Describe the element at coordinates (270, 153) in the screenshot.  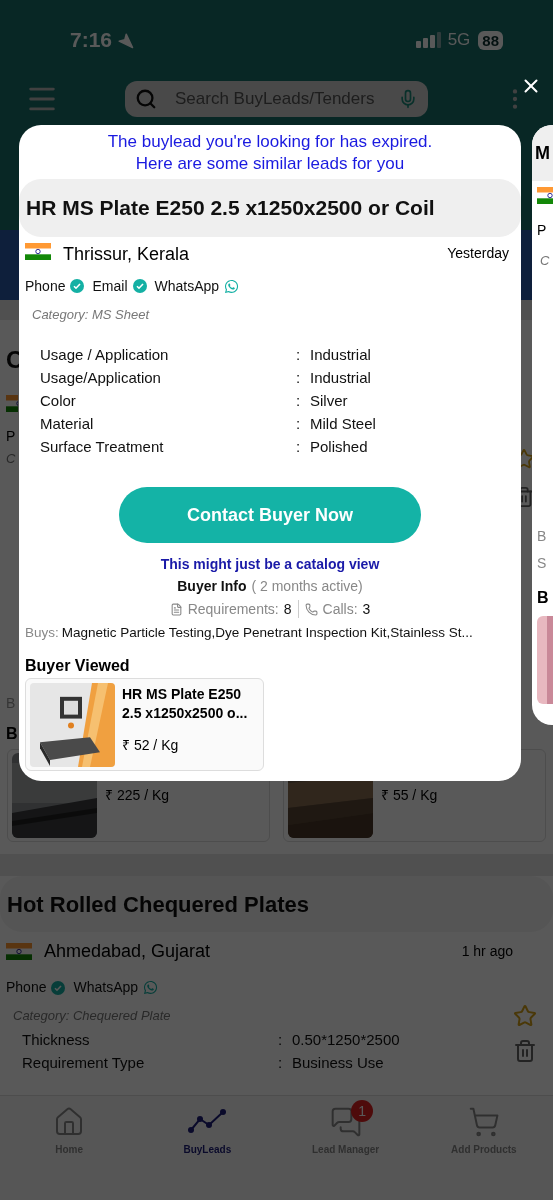
I see `expired-notice: The buylead you're looking for has expired. Here are some similar leads for you` at that location.